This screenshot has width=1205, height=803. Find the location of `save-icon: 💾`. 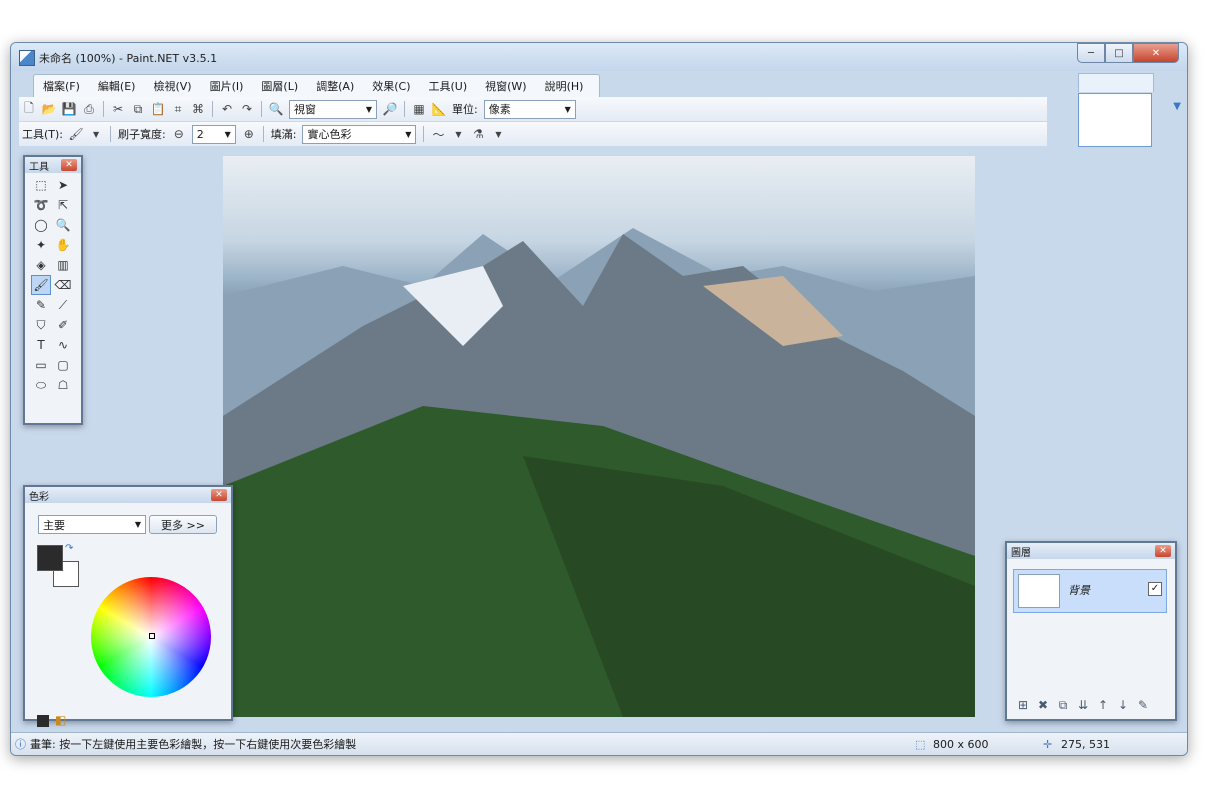

save-icon: 💾 is located at coordinates (69, 109).